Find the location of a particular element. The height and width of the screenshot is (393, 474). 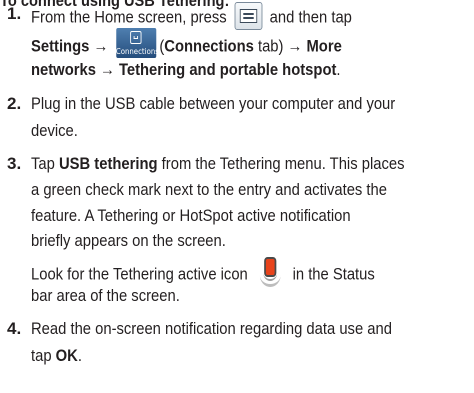

step-3-line-6: bar area of the screen. is located at coordinates (105, 295).